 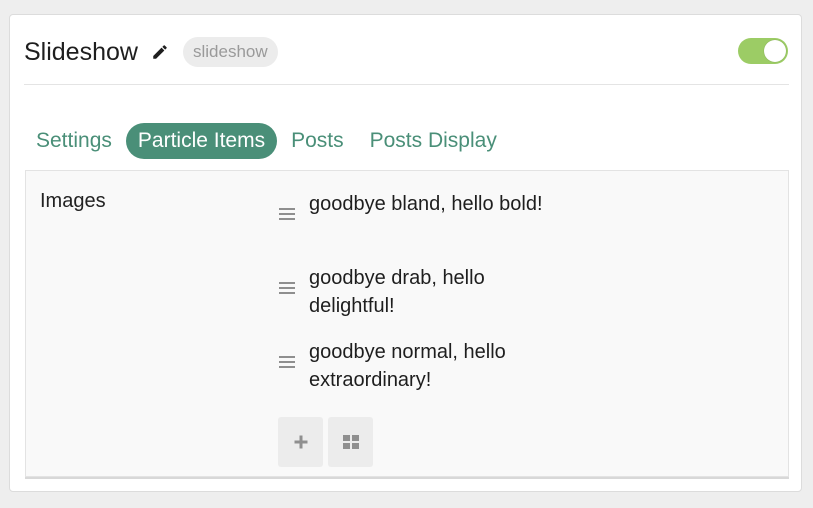 I want to click on list-item: goodbye bland, hello bold!, so click(x=414, y=213).